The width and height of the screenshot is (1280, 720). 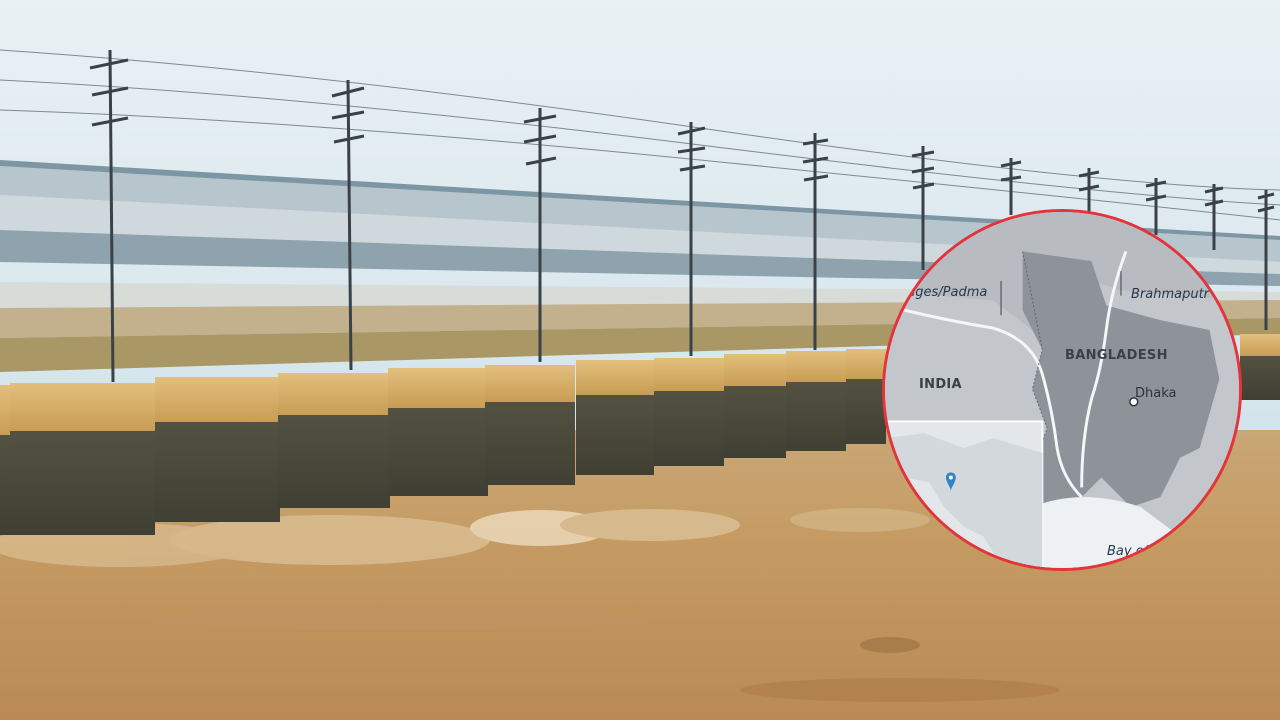 I want to click on label-ganges-padma: nges/Padma, so click(x=947, y=292).